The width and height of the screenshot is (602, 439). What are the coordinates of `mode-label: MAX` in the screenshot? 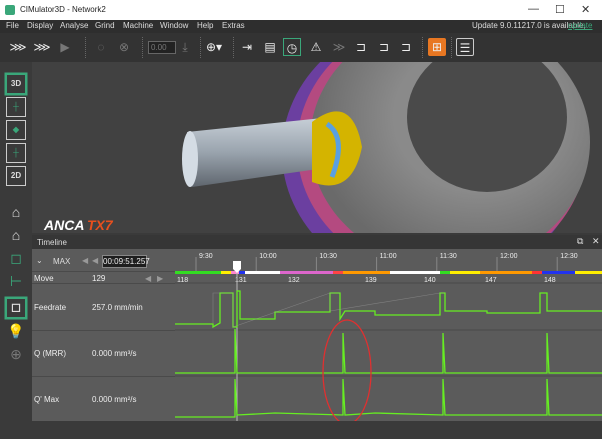 It's located at (61, 261).